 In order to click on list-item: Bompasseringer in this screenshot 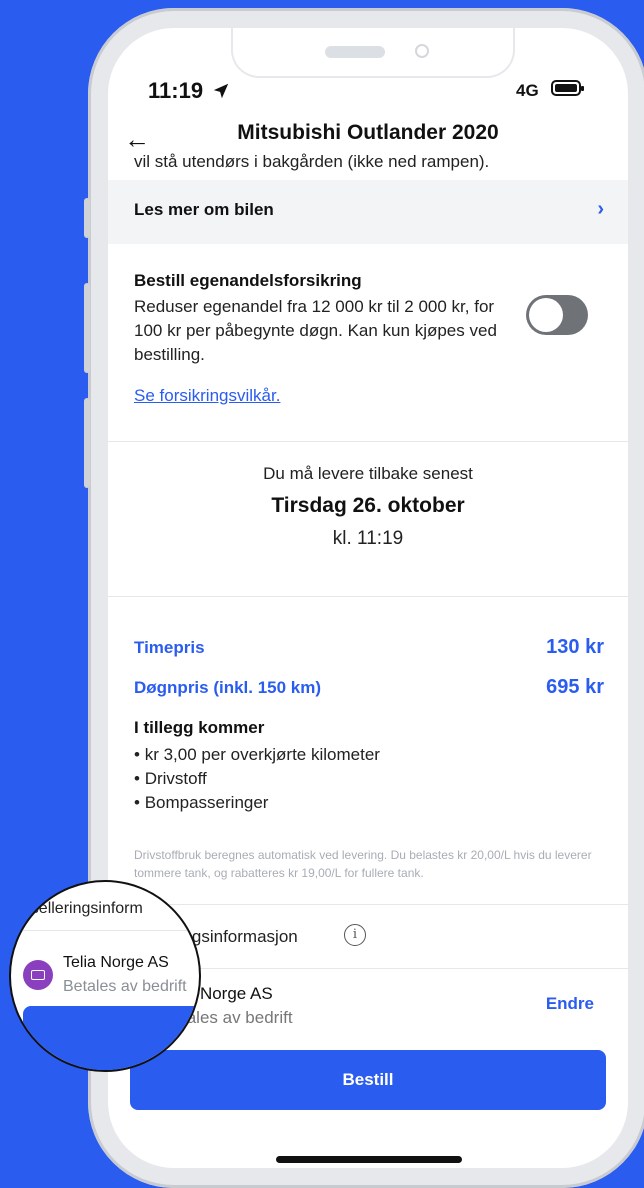, I will do `click(257, 803)`.